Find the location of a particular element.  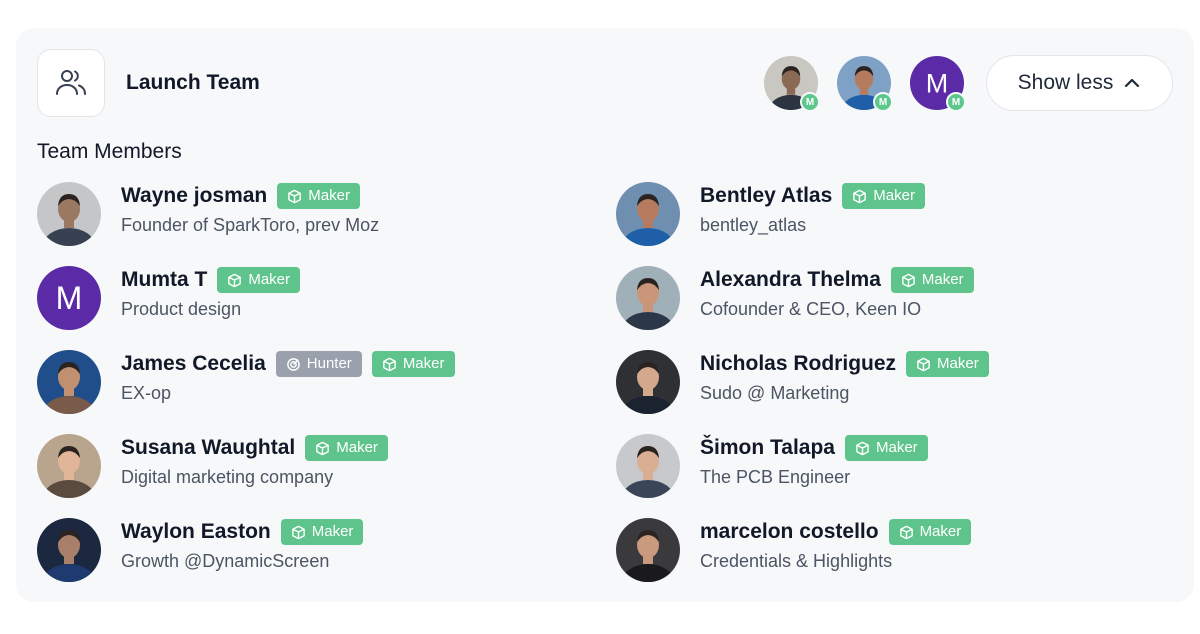

member-name: Mumta T is located at coordinates (164, 280).